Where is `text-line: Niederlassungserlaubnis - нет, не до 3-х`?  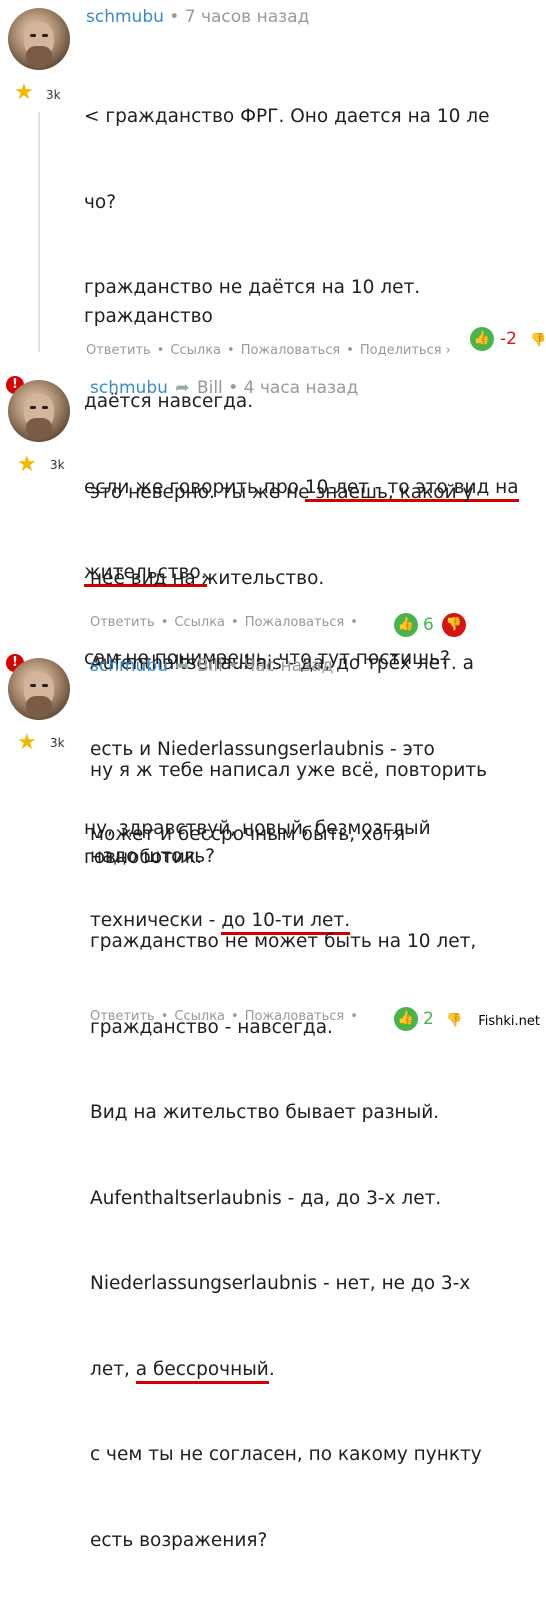
text-line: Niederlassungserlaubnis - нет, не до 3-х is located at coordinates (280, 1283).